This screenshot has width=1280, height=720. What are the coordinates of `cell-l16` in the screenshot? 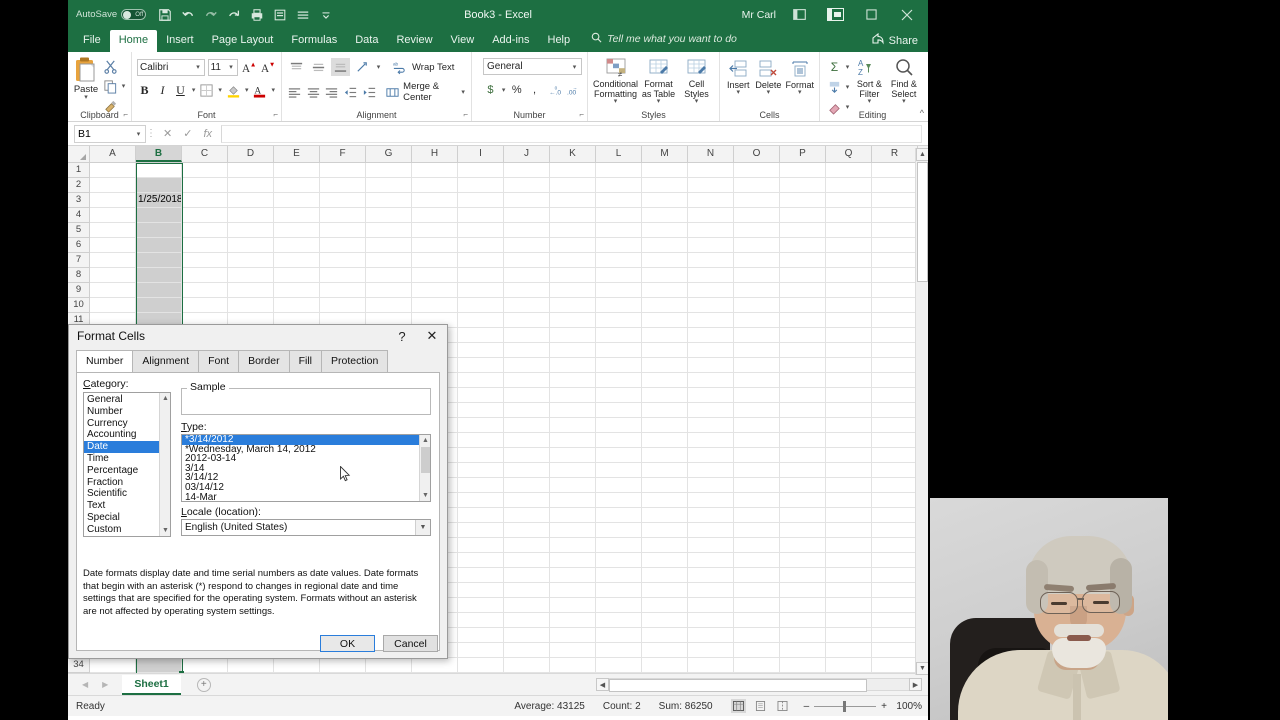 It's located at (619, 395).